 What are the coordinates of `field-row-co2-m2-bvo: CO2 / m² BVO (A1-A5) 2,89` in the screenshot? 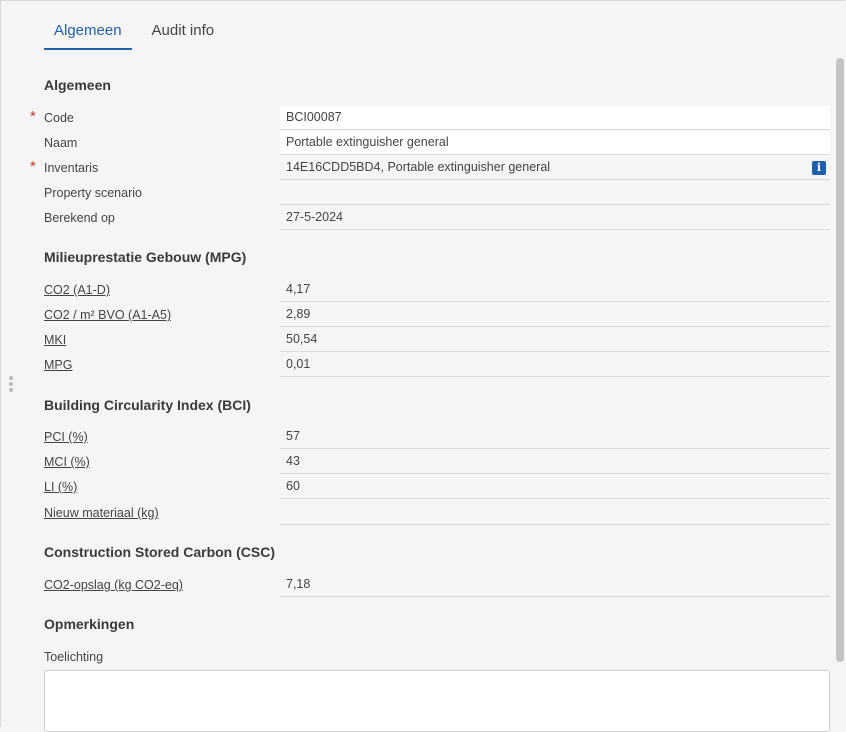 It's located at (430, 315).